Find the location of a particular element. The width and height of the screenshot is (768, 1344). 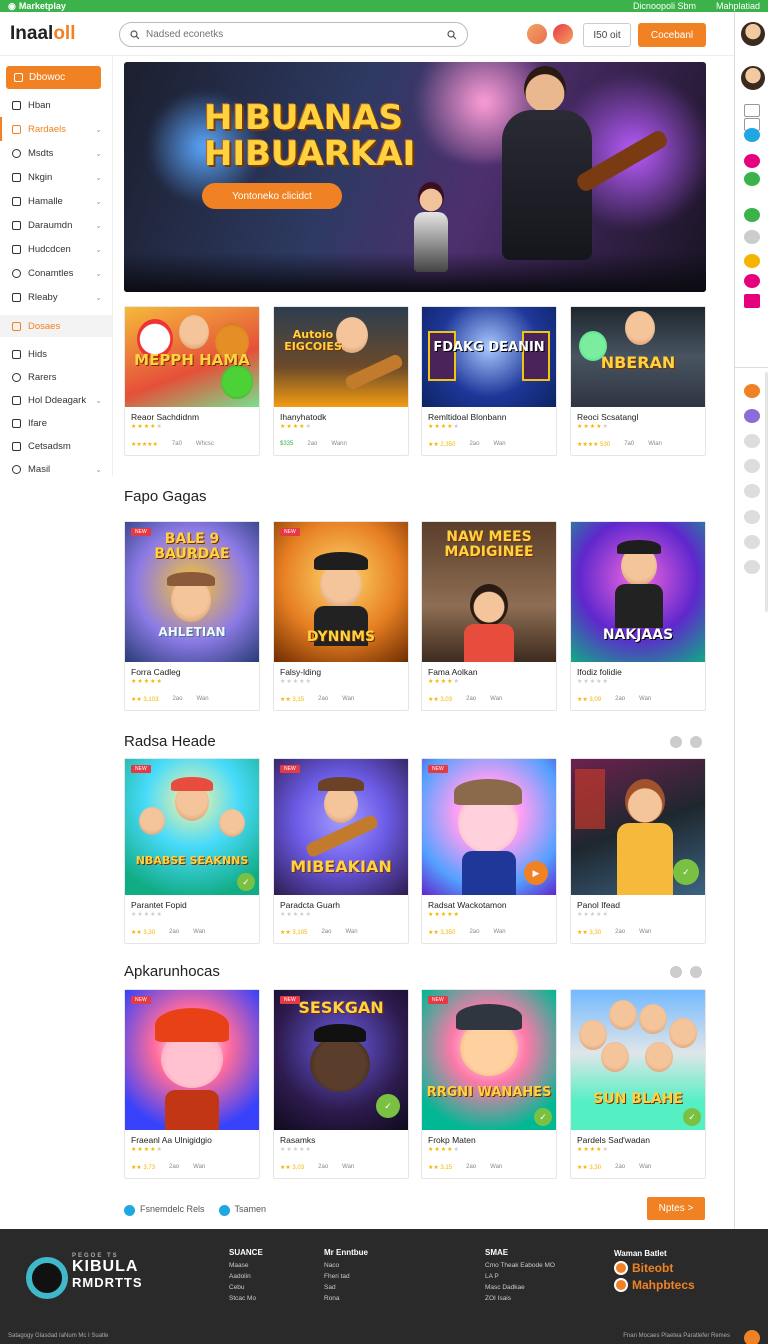

sidebar-item: Rardaels ⌄ is located at coordinates (56, 129).